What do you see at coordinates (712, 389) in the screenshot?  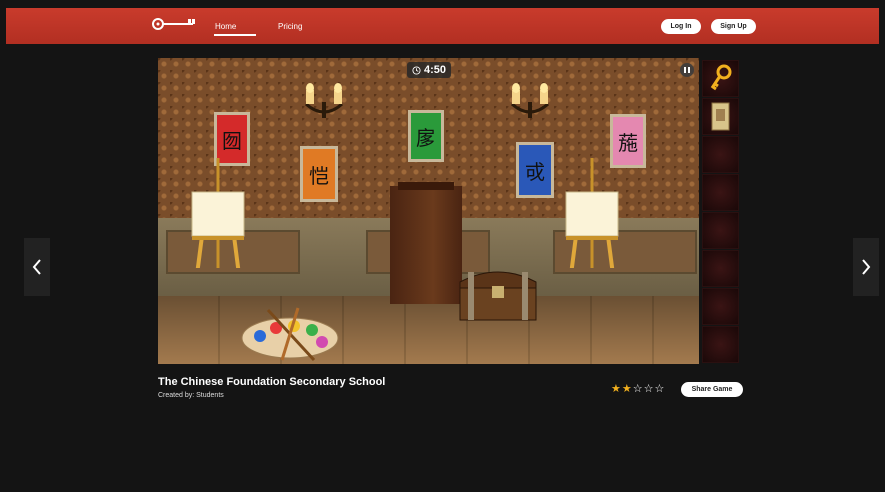 I see `share-game-button: Share Game` at bounding box center [712, 389].